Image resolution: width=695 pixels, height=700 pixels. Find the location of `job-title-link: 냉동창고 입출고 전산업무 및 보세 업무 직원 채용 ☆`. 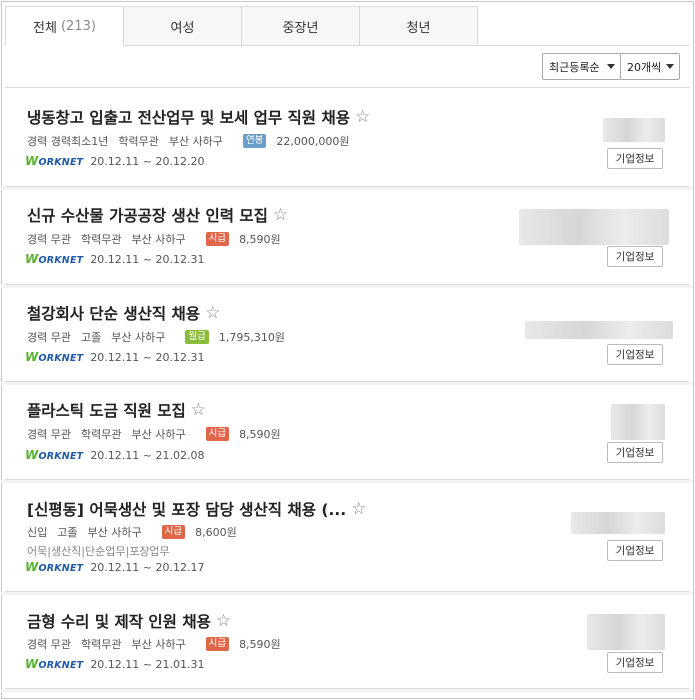

job-title-link: 냉동창고 입출고 전산업무 및 보세 업무 직원 채용 ☆ is located at coordinates (198, 117).